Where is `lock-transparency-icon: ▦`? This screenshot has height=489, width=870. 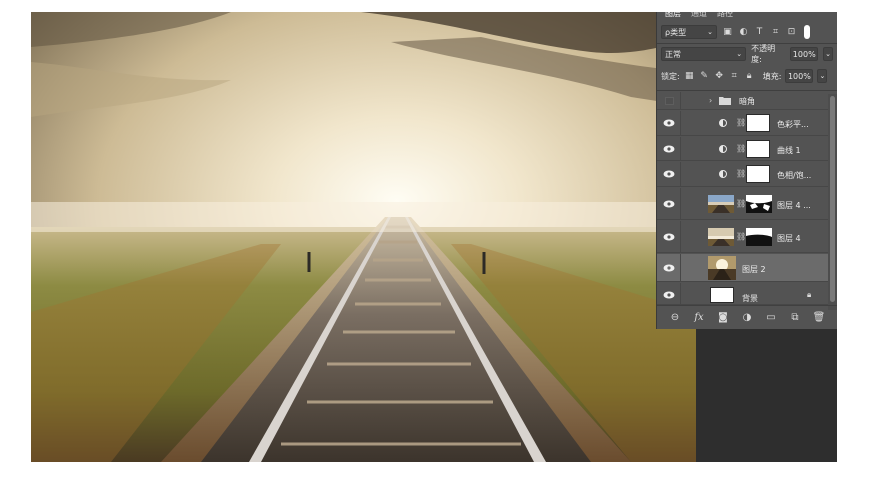 lock-transparency-icon: ▦ is located at coordinates (689, 76).